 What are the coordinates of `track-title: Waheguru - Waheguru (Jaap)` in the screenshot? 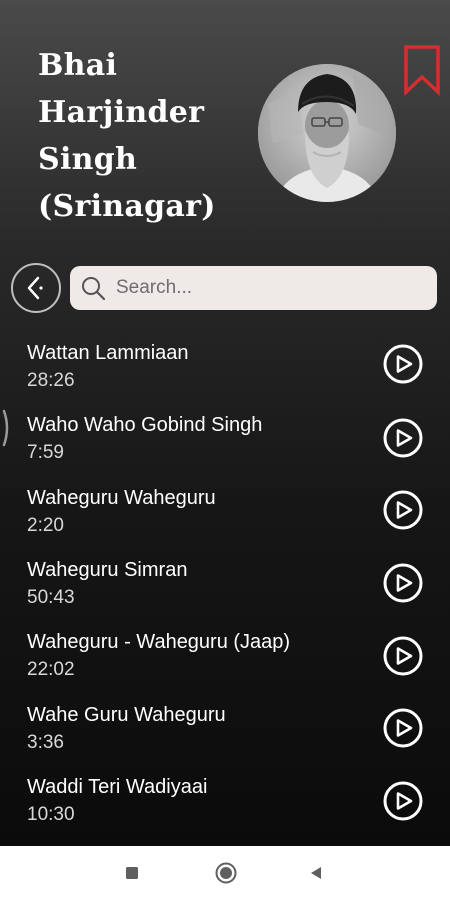 It's located at (159, 642).